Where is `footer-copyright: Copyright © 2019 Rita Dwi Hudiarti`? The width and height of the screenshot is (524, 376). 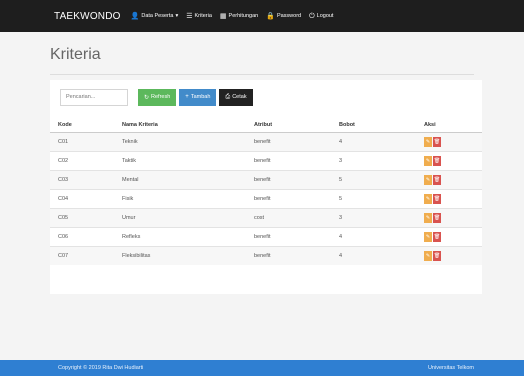
footer-copyright: Copyright © 2019 Rita Dwi Hudiarti is located at coordinates (101, 368).